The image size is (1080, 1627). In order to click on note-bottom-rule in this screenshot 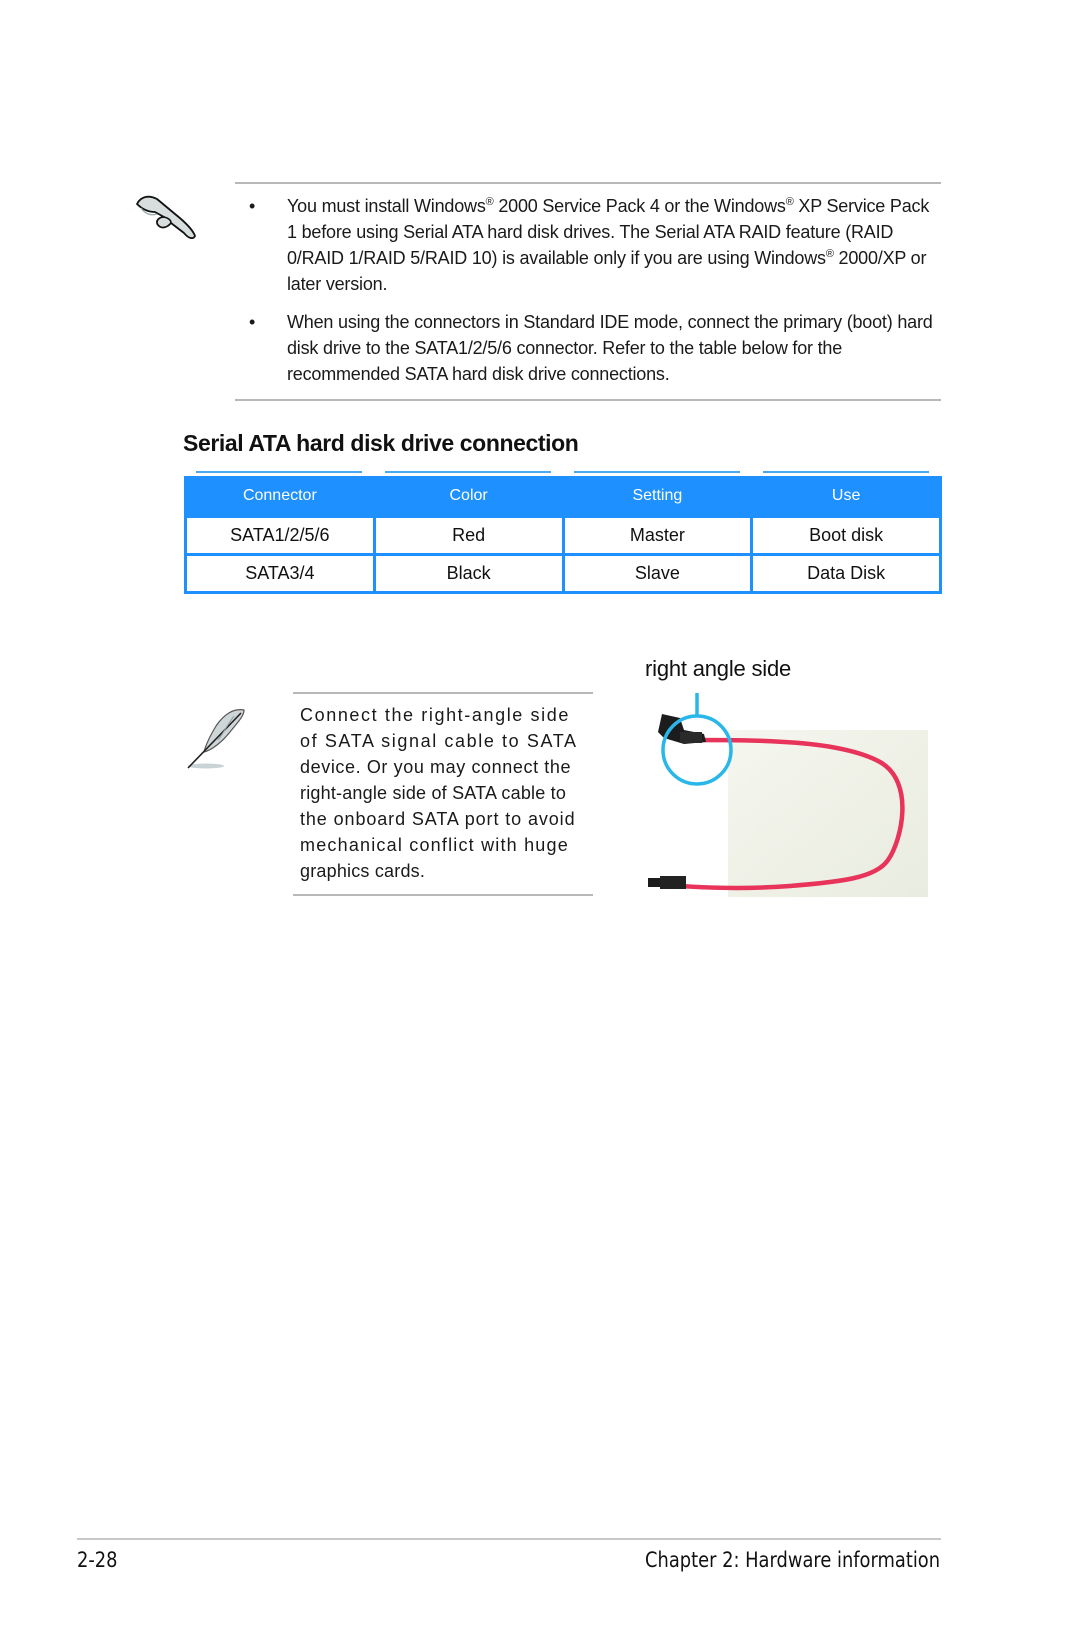, I will do `click(588, 400)`.